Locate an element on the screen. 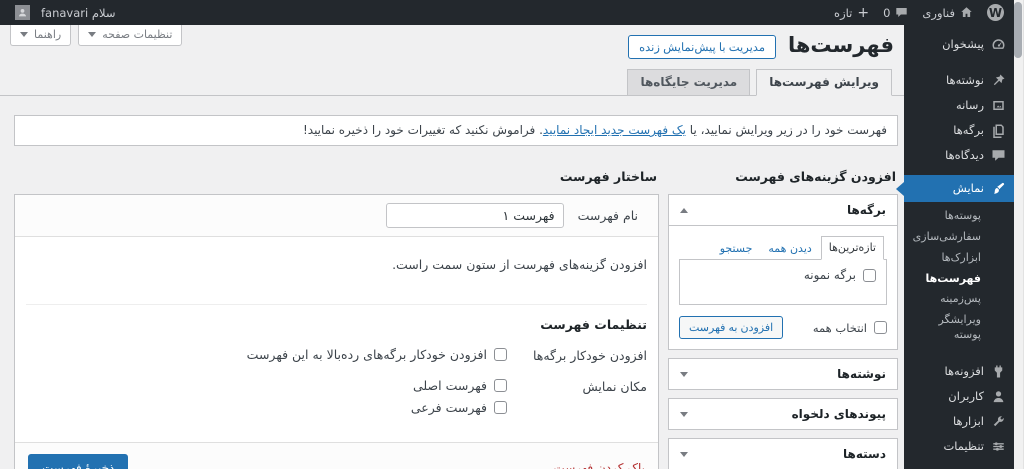  live-preview-button: مدیریت با پیش‌نمایش زنده is located at coordinates (702, 47).